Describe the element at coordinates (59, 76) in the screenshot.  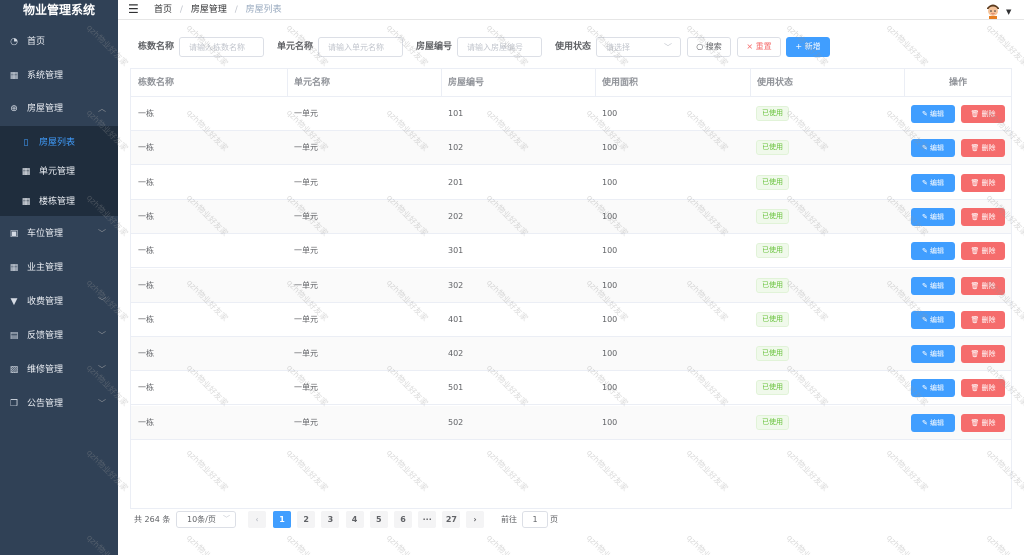
I see `sidebar-item-system: ▦ 系统管理` at that location.